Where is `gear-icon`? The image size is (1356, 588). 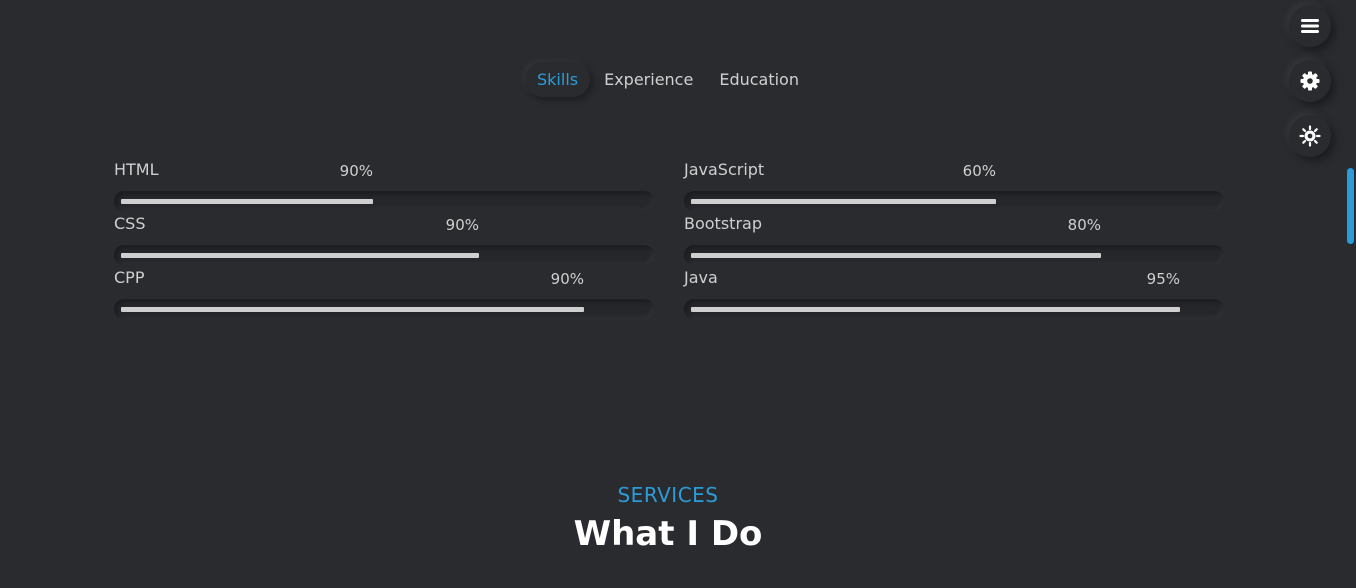
gear-icon is located at coordinates (1310, 81).